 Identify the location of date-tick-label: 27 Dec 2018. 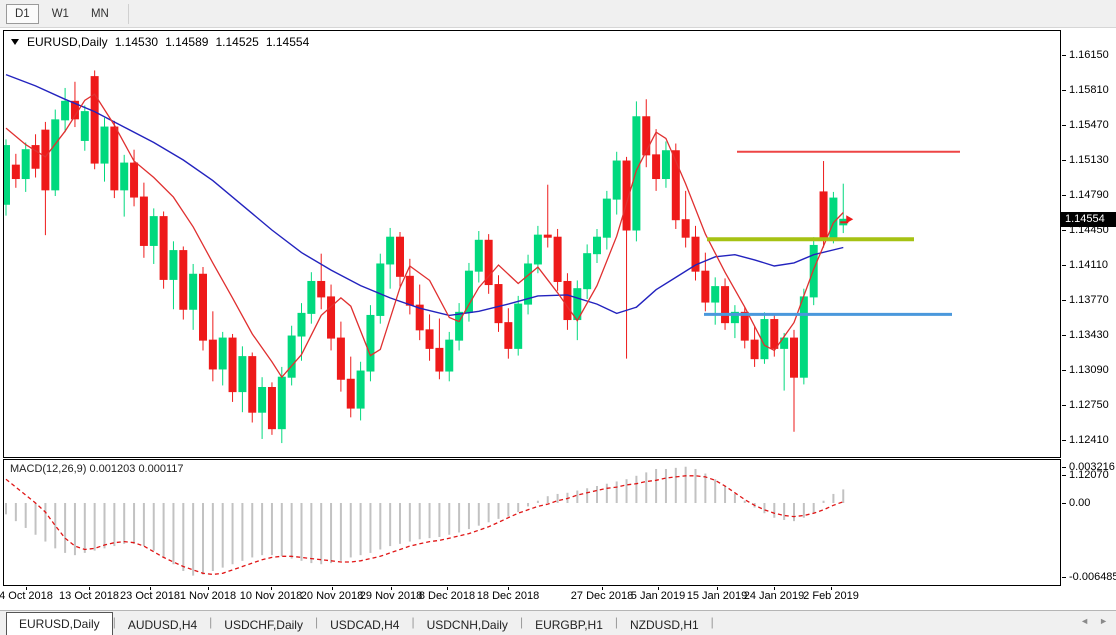
(602, 596).